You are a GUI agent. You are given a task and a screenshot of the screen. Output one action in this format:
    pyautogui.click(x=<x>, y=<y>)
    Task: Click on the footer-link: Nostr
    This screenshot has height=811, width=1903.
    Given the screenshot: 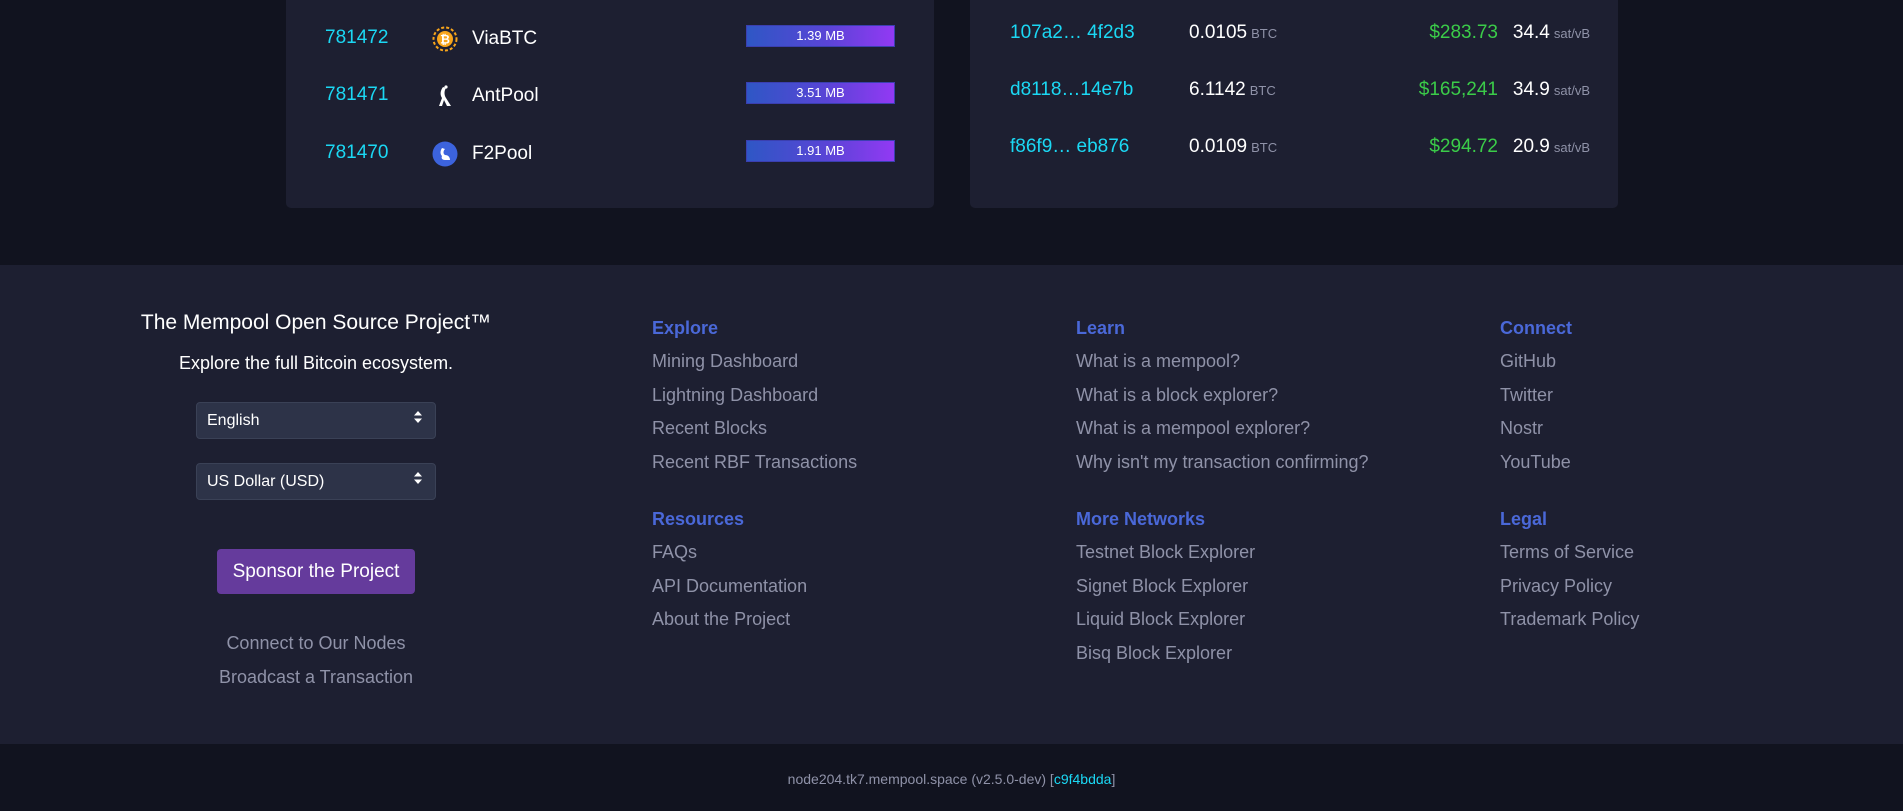 What is the action you would take?
    pyautogui.click(x=1521, y=428)
    